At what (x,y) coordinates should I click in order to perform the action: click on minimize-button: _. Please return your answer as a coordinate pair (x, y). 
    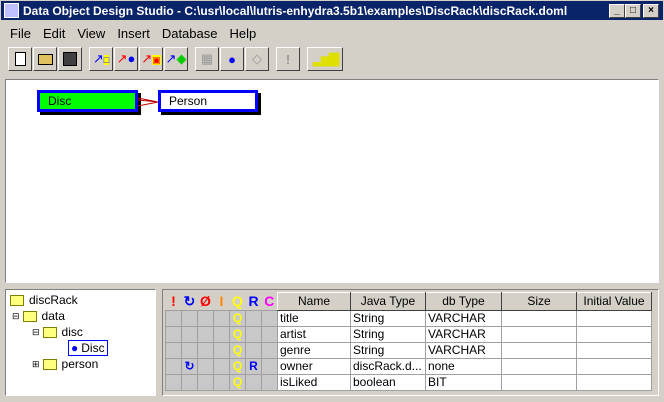
    Looking at the image, I should click on (617, 11).